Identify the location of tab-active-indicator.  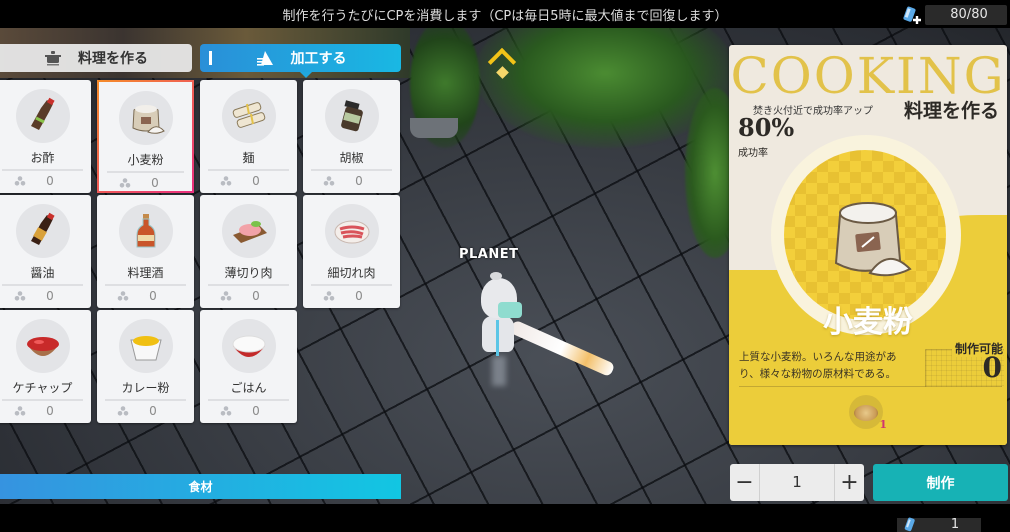
(210, 58).